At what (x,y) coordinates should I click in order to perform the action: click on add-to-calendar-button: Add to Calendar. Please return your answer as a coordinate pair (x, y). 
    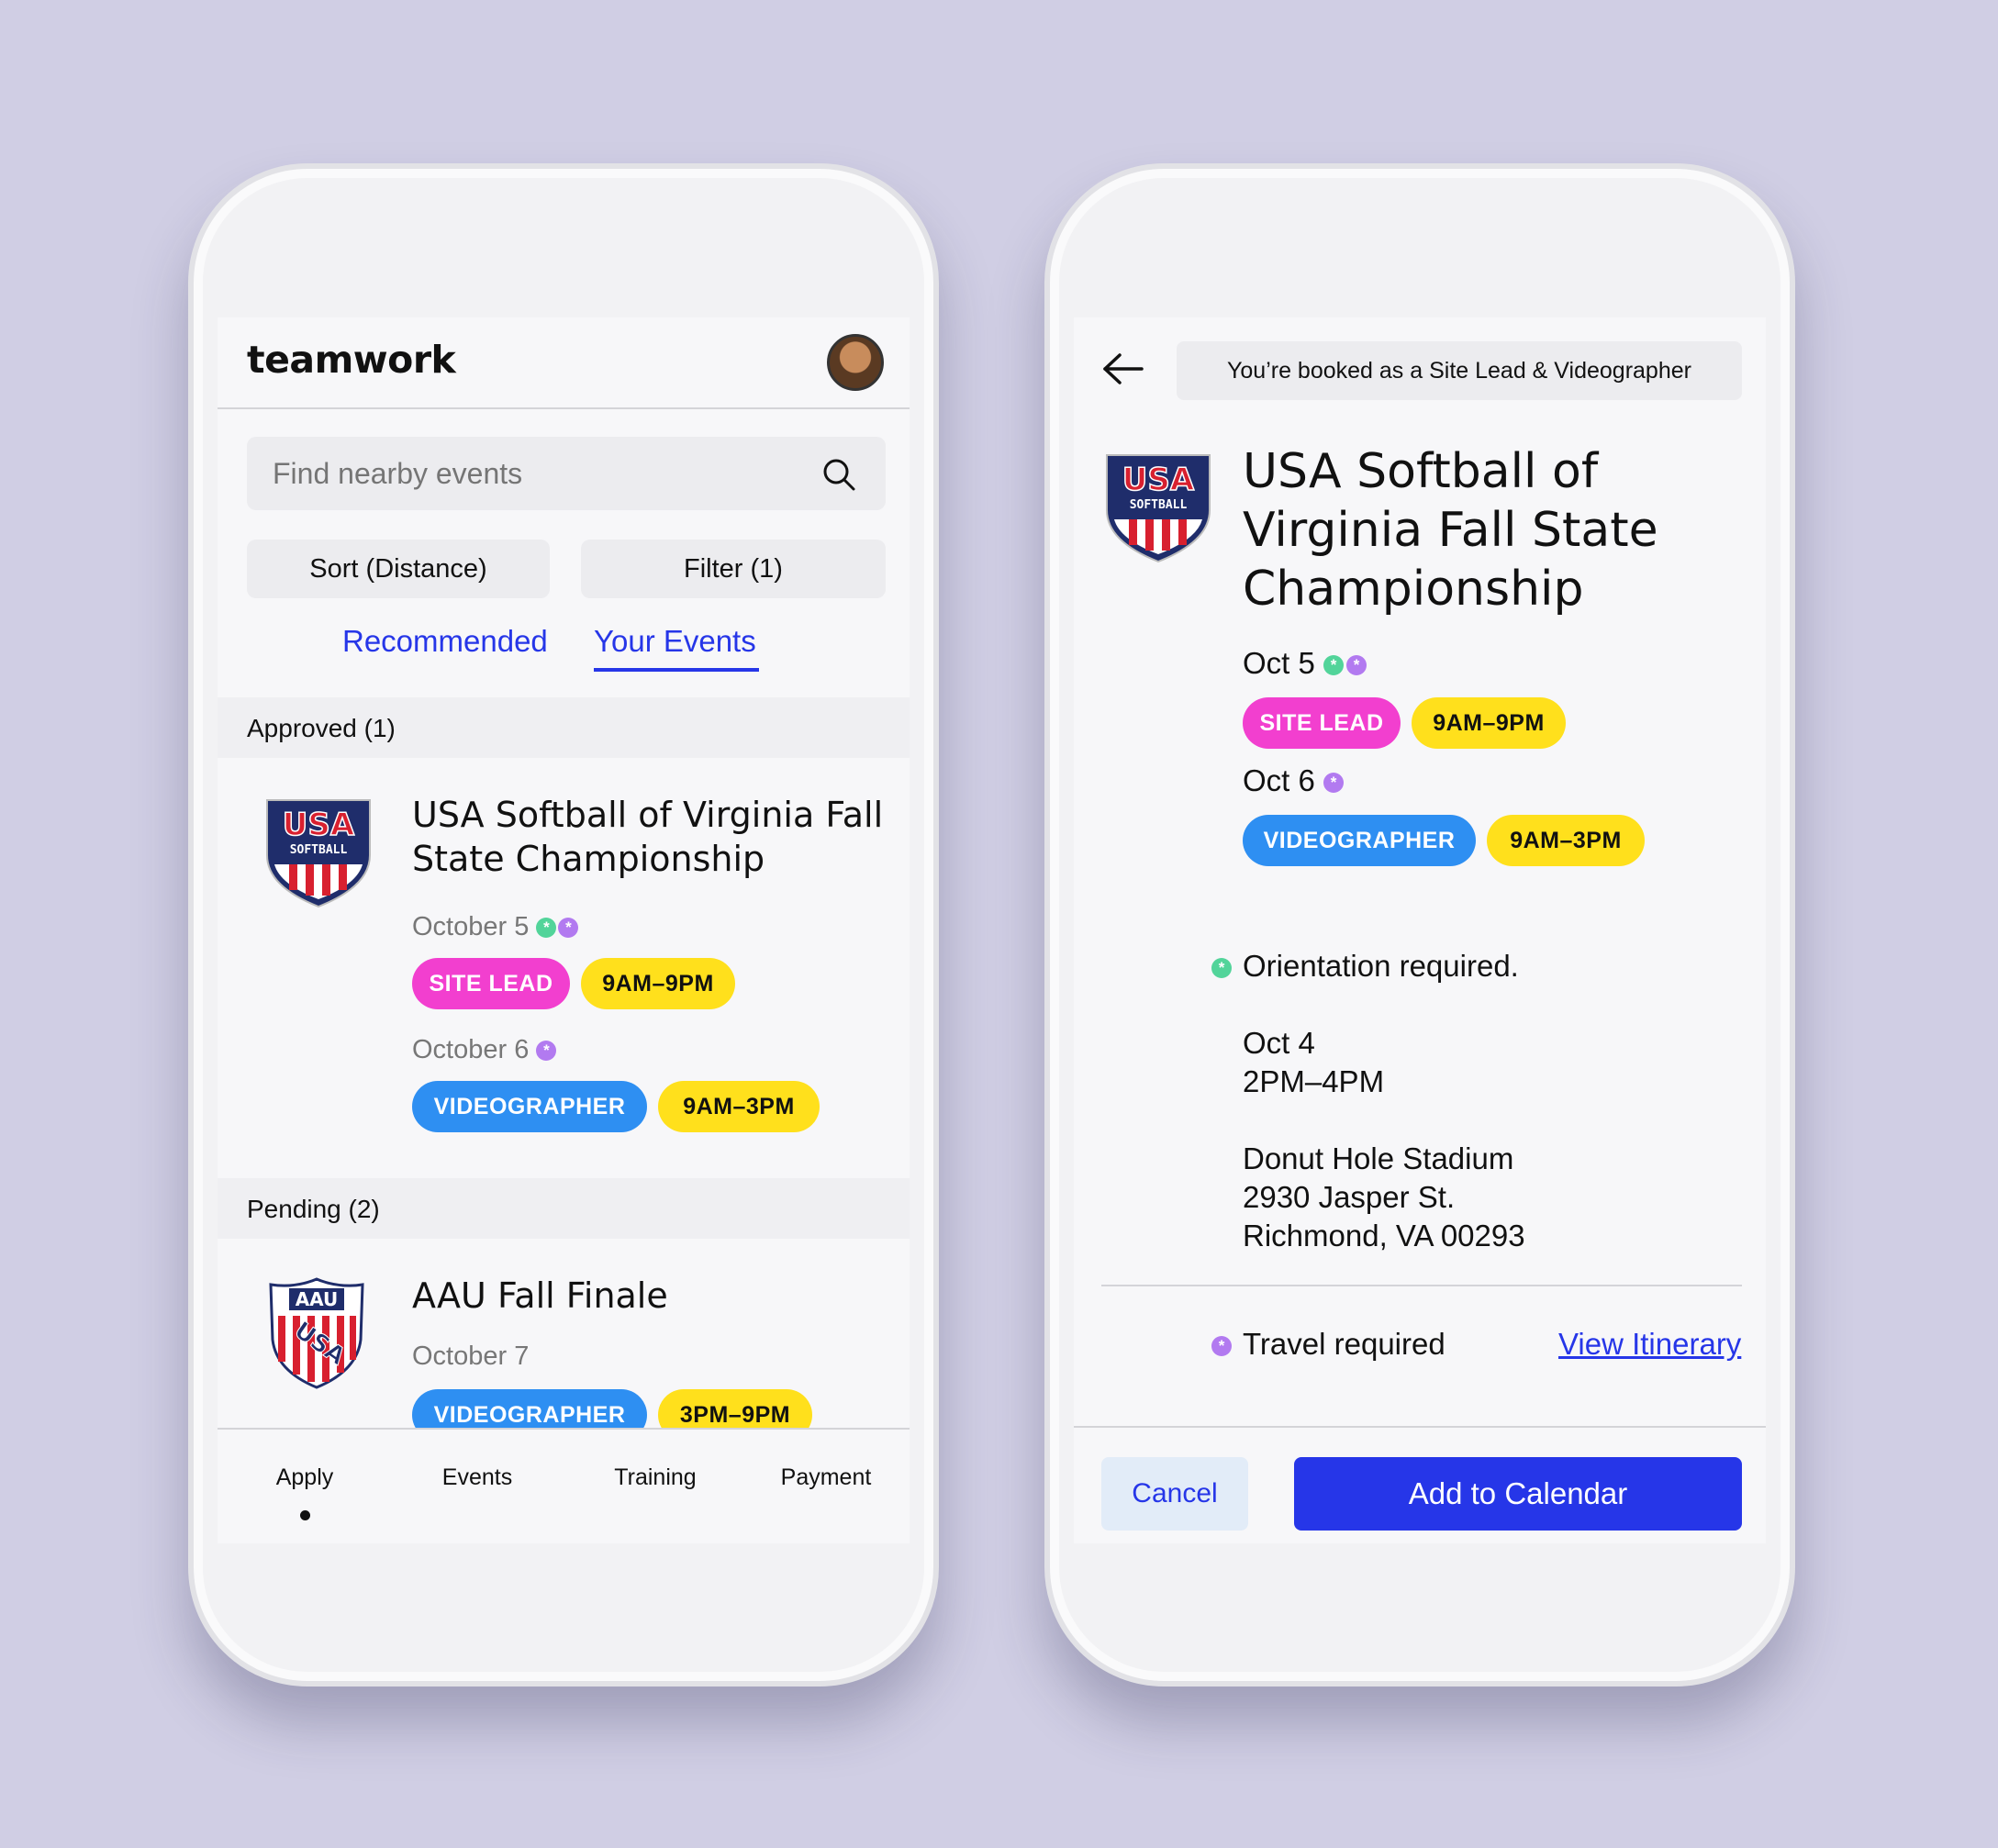
    Looking at the image, I should click on (1518, 1494).